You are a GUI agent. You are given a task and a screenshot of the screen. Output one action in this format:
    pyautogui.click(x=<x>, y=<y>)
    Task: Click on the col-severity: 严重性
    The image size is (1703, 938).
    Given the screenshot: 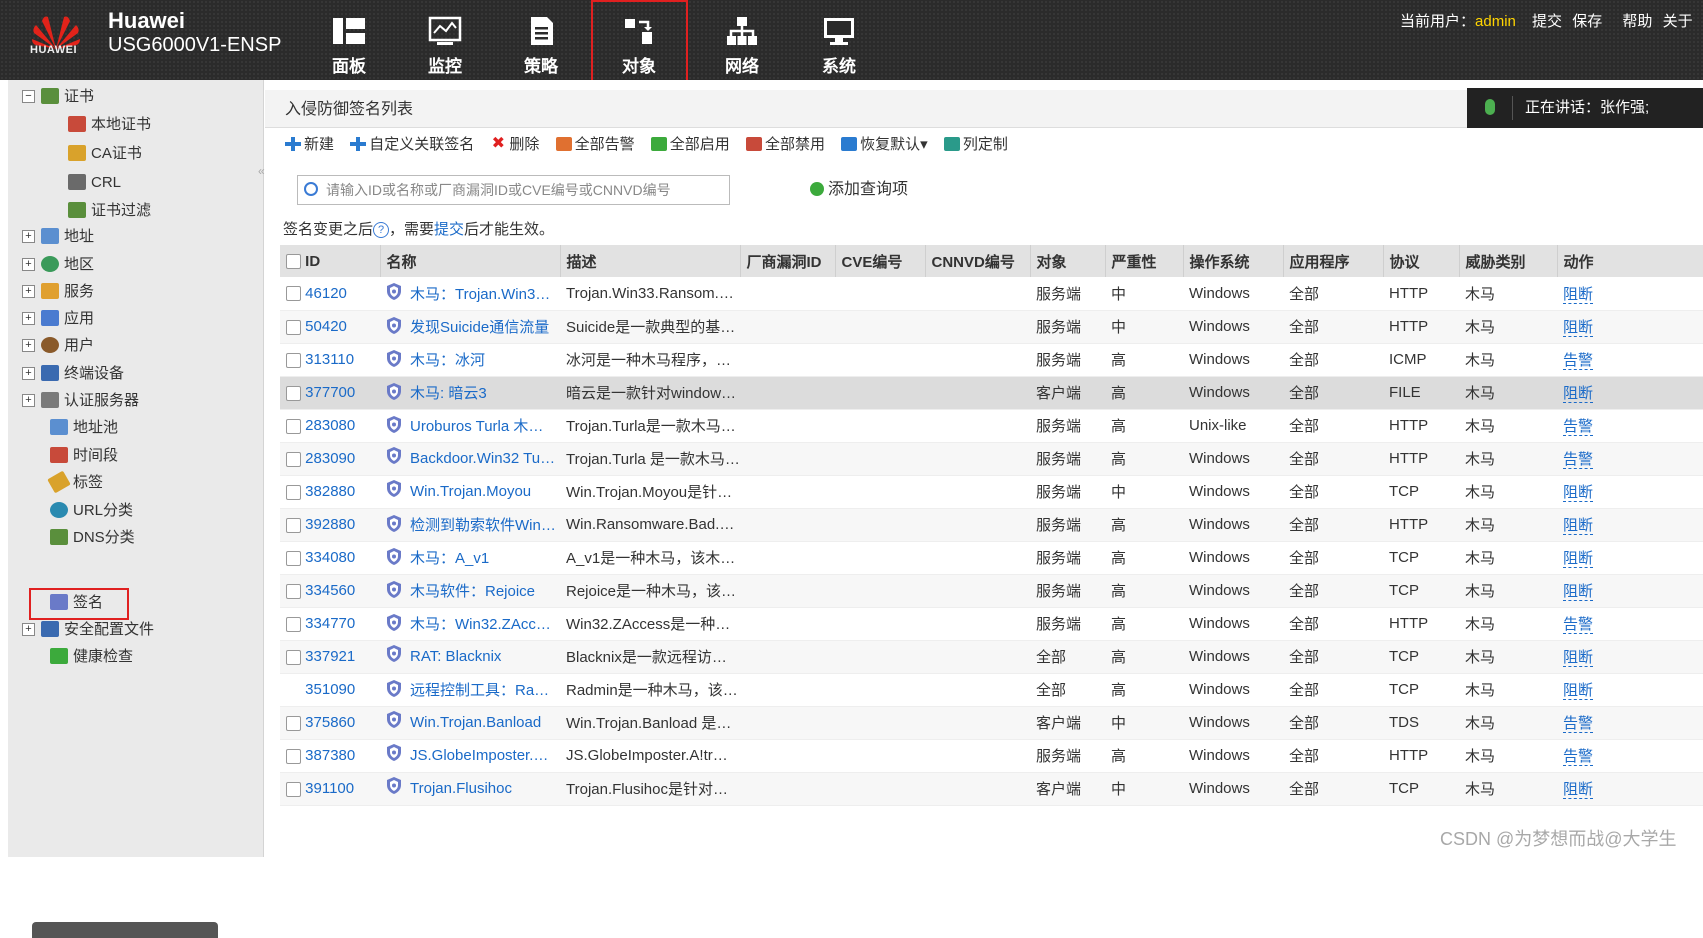 What is the action you would take?
    pyautogui.click(x=1144, y=261)
    